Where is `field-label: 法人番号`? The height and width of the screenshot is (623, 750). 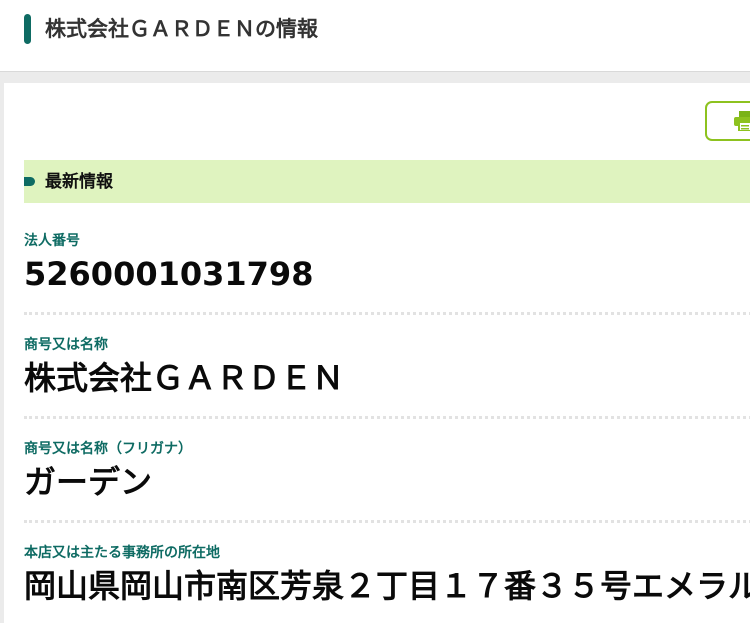
field-label: 法人番号 is located at coordinates (52, 241).